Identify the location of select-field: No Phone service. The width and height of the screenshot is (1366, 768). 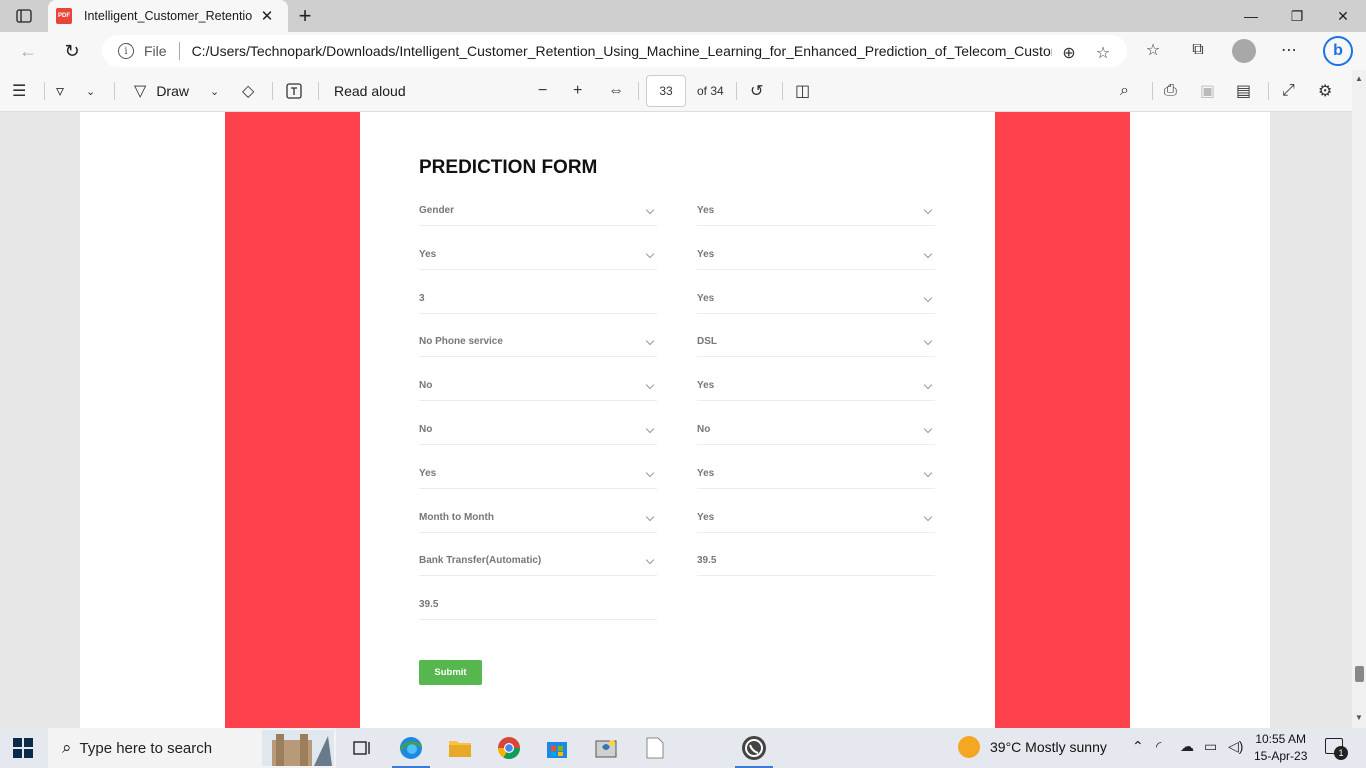
(538, 344).